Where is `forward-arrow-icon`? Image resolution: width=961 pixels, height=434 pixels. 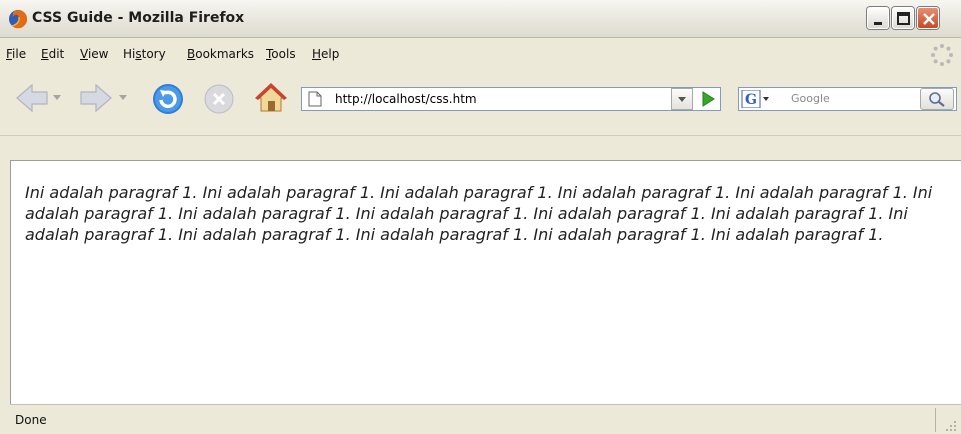
forward-arrow-icon is located at coordinates (96, 98).